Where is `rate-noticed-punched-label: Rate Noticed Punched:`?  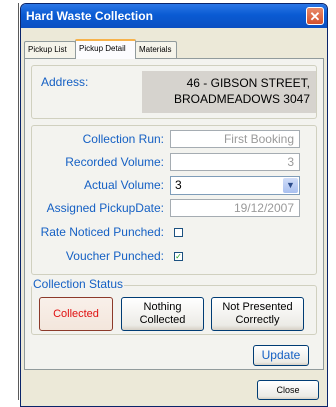 rate-noticed-punched-label: Rate Noticed Punched: is located at coordinates (102, 232).